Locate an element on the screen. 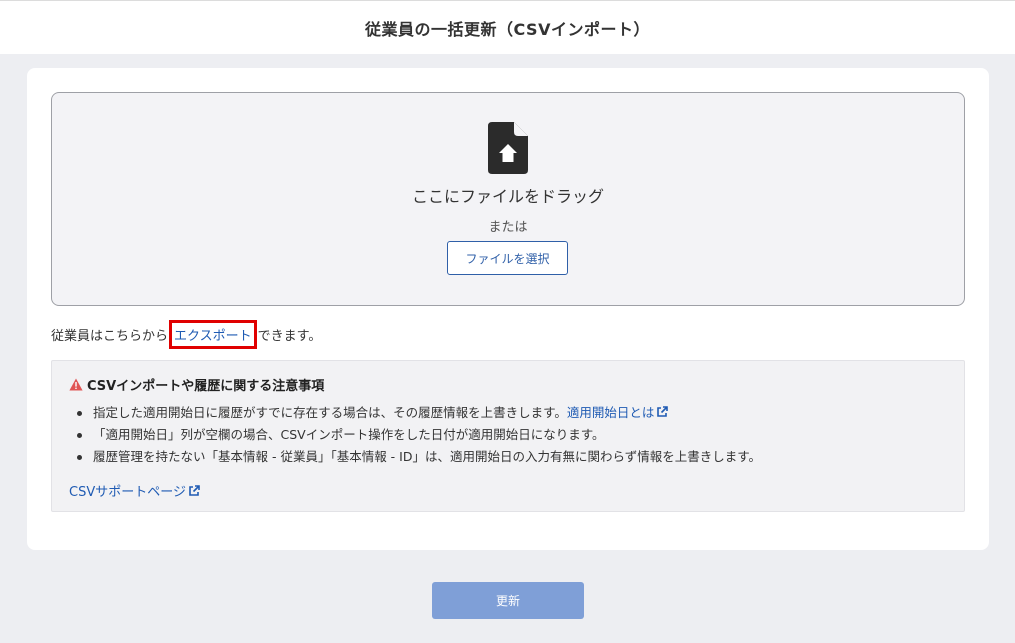 This screenshot has width=1015, height=643. page-header: 従業員の一括更新（CSVインポート） is located at coordinates (507, 27).